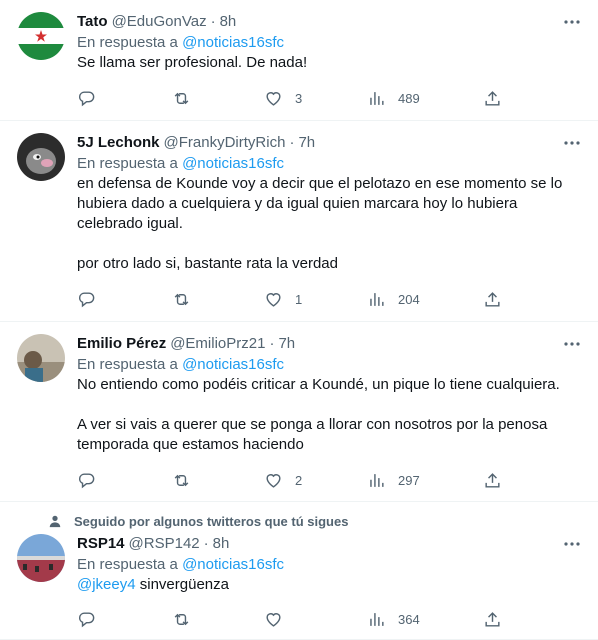 This screenshot has width=598, height=640. I want to click on display-name: 5J Lechonk, so click(118, 142).